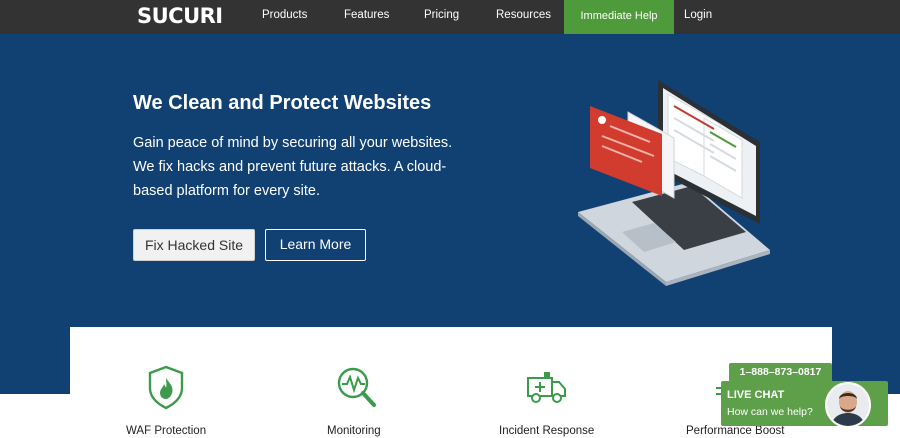 This screenshot has height=438, width=900. I want to click on phone-number-badge: 1–888–873–0817, so click(780, 372).